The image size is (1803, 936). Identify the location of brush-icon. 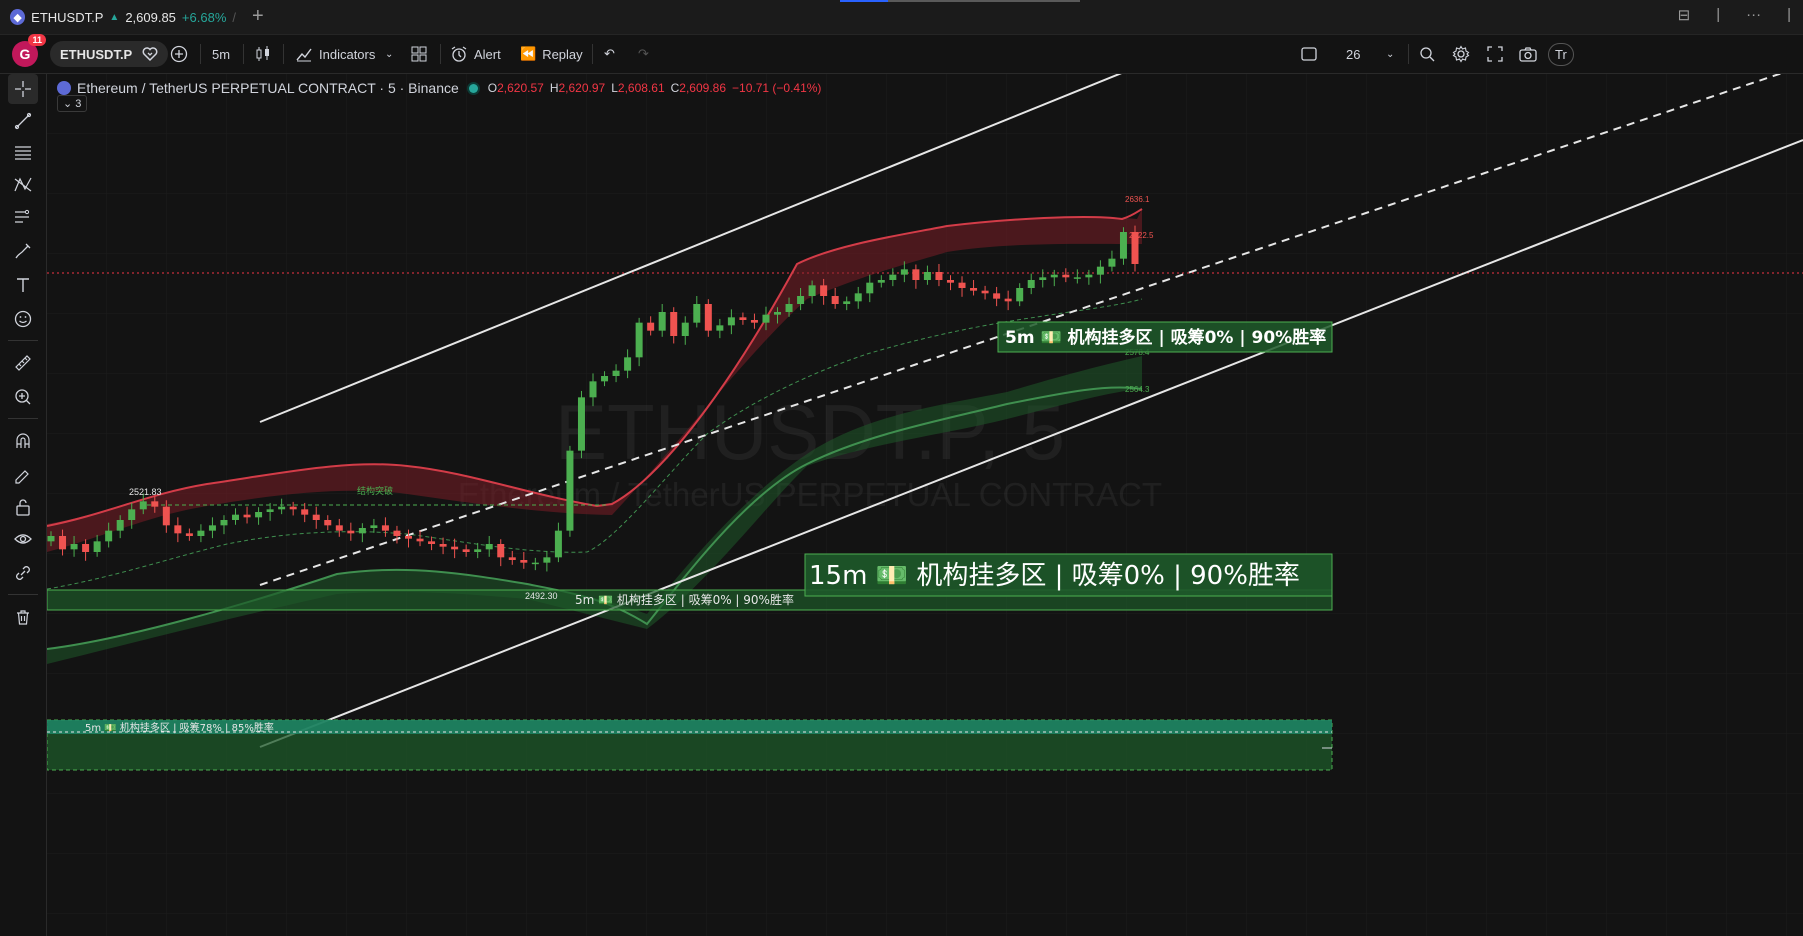
(23, 251).